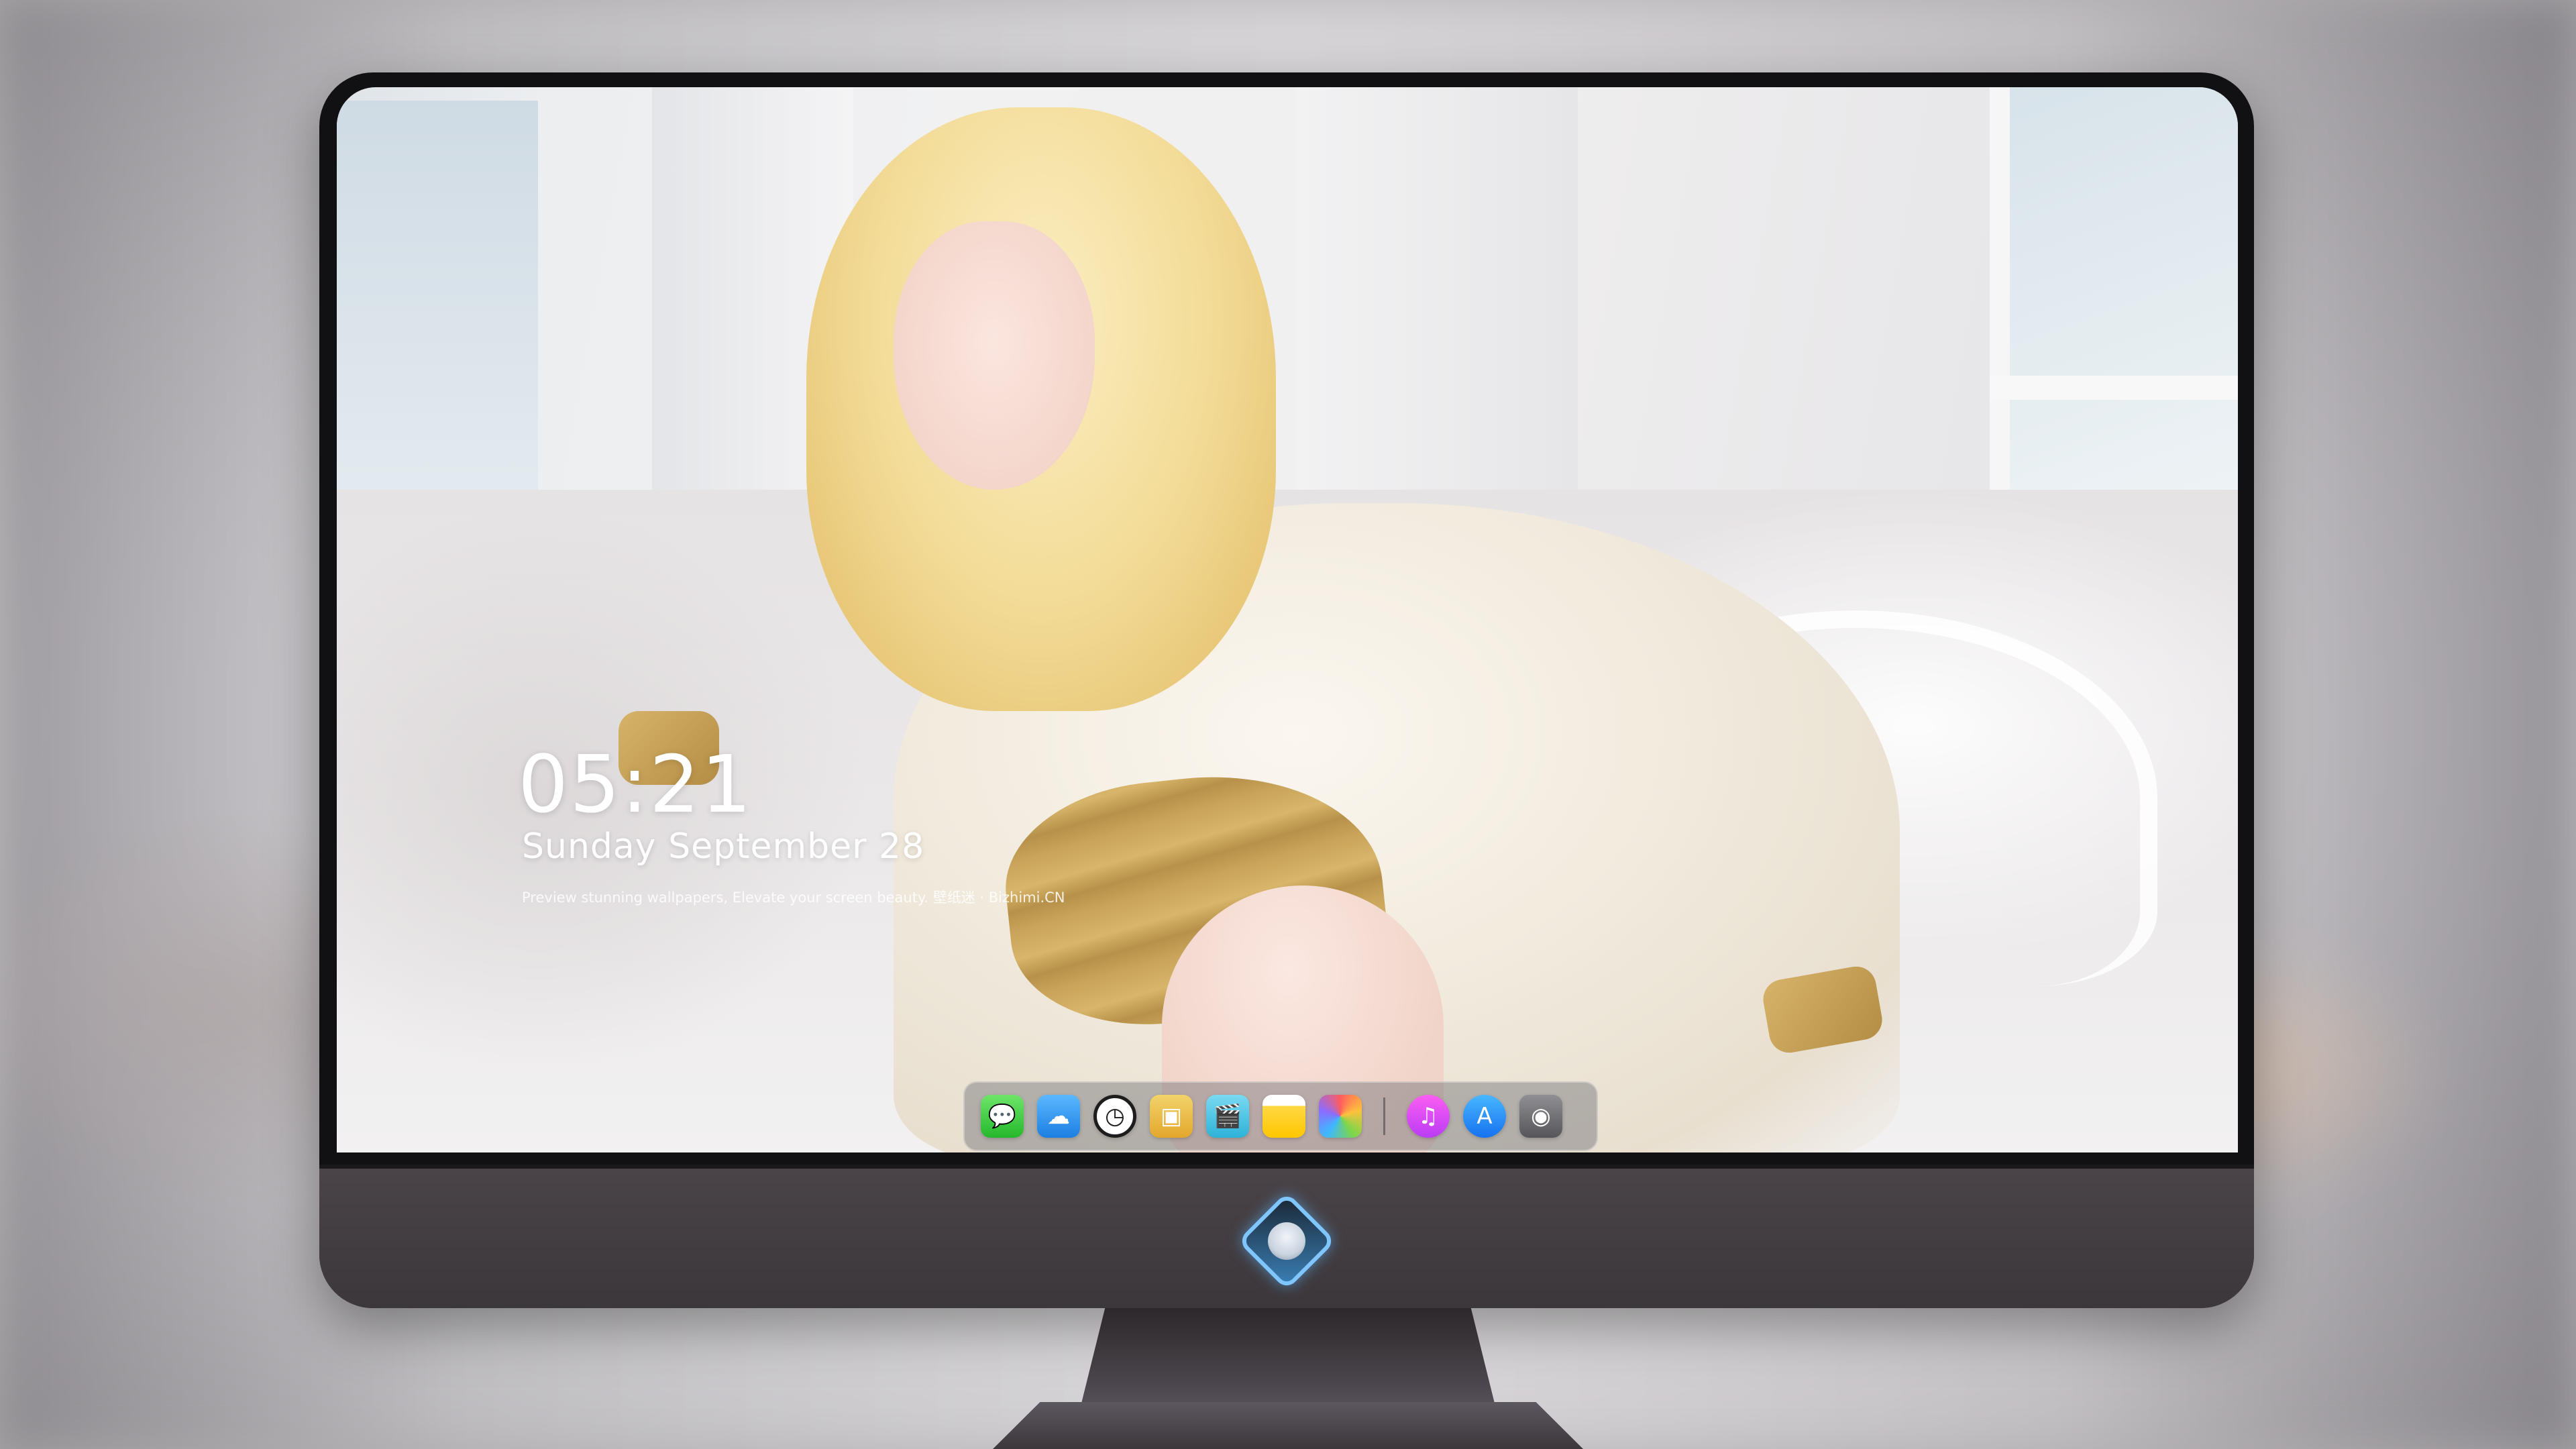 This screenshot has height=1449, width=2576. I want to click on monitor-chin, so click(1286, 1236).